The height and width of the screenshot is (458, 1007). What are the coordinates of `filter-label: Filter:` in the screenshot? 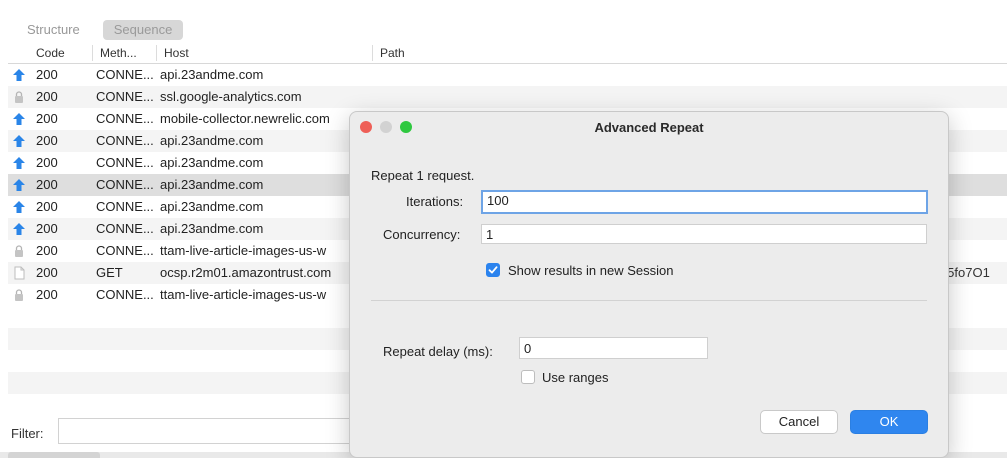 It's located at (27, 433).